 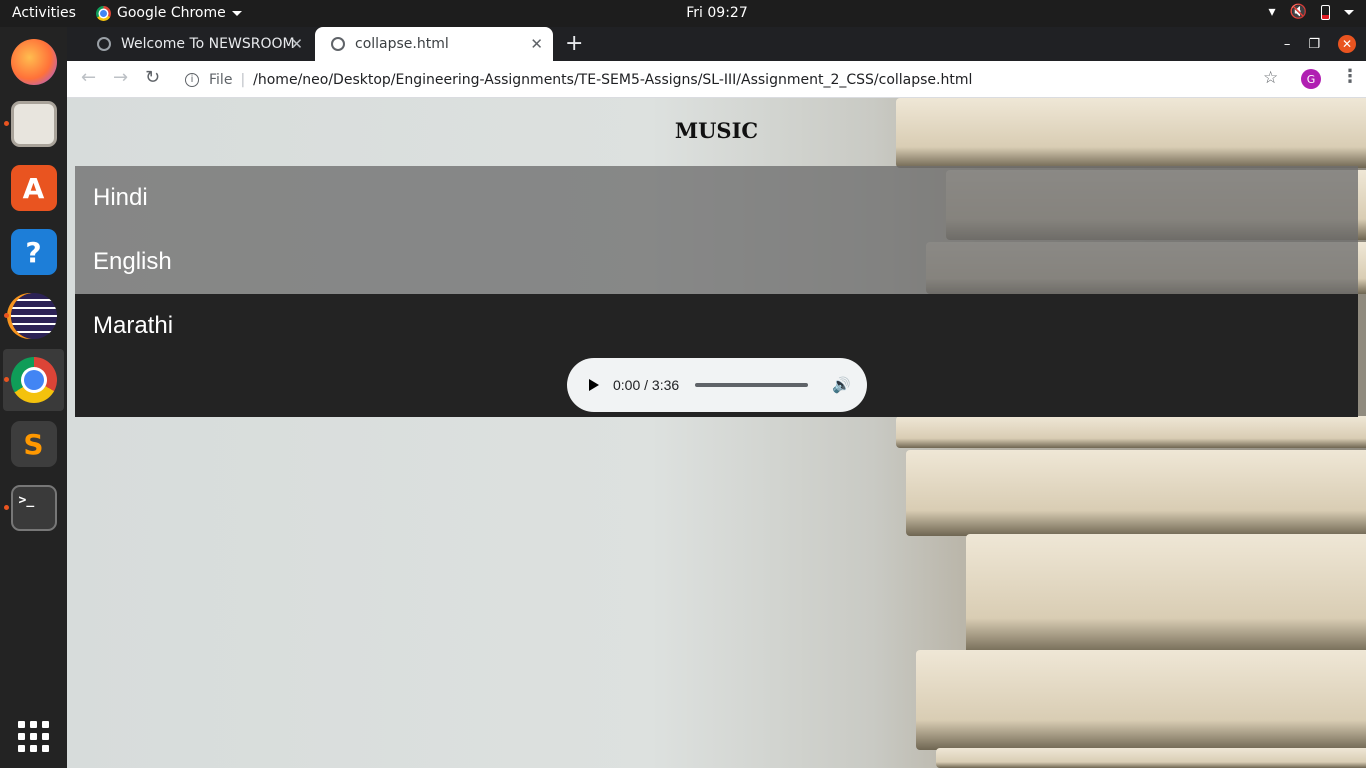 I want to click on back-icon: ←, so click(x=88, y=77).